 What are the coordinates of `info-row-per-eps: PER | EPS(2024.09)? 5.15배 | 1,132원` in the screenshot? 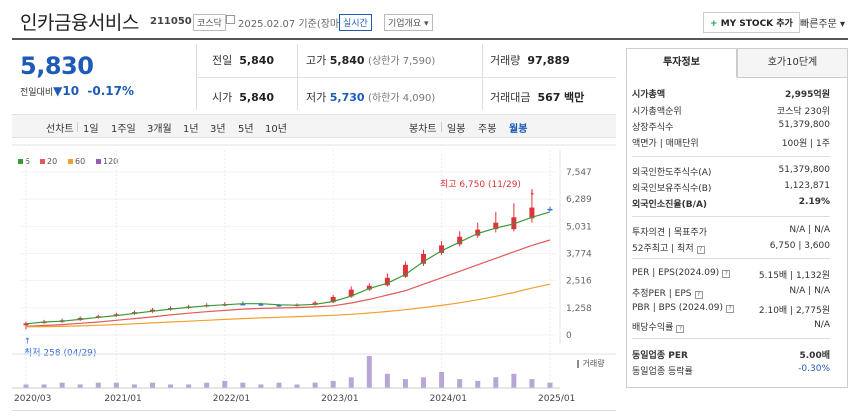 It's located at (731, 274).